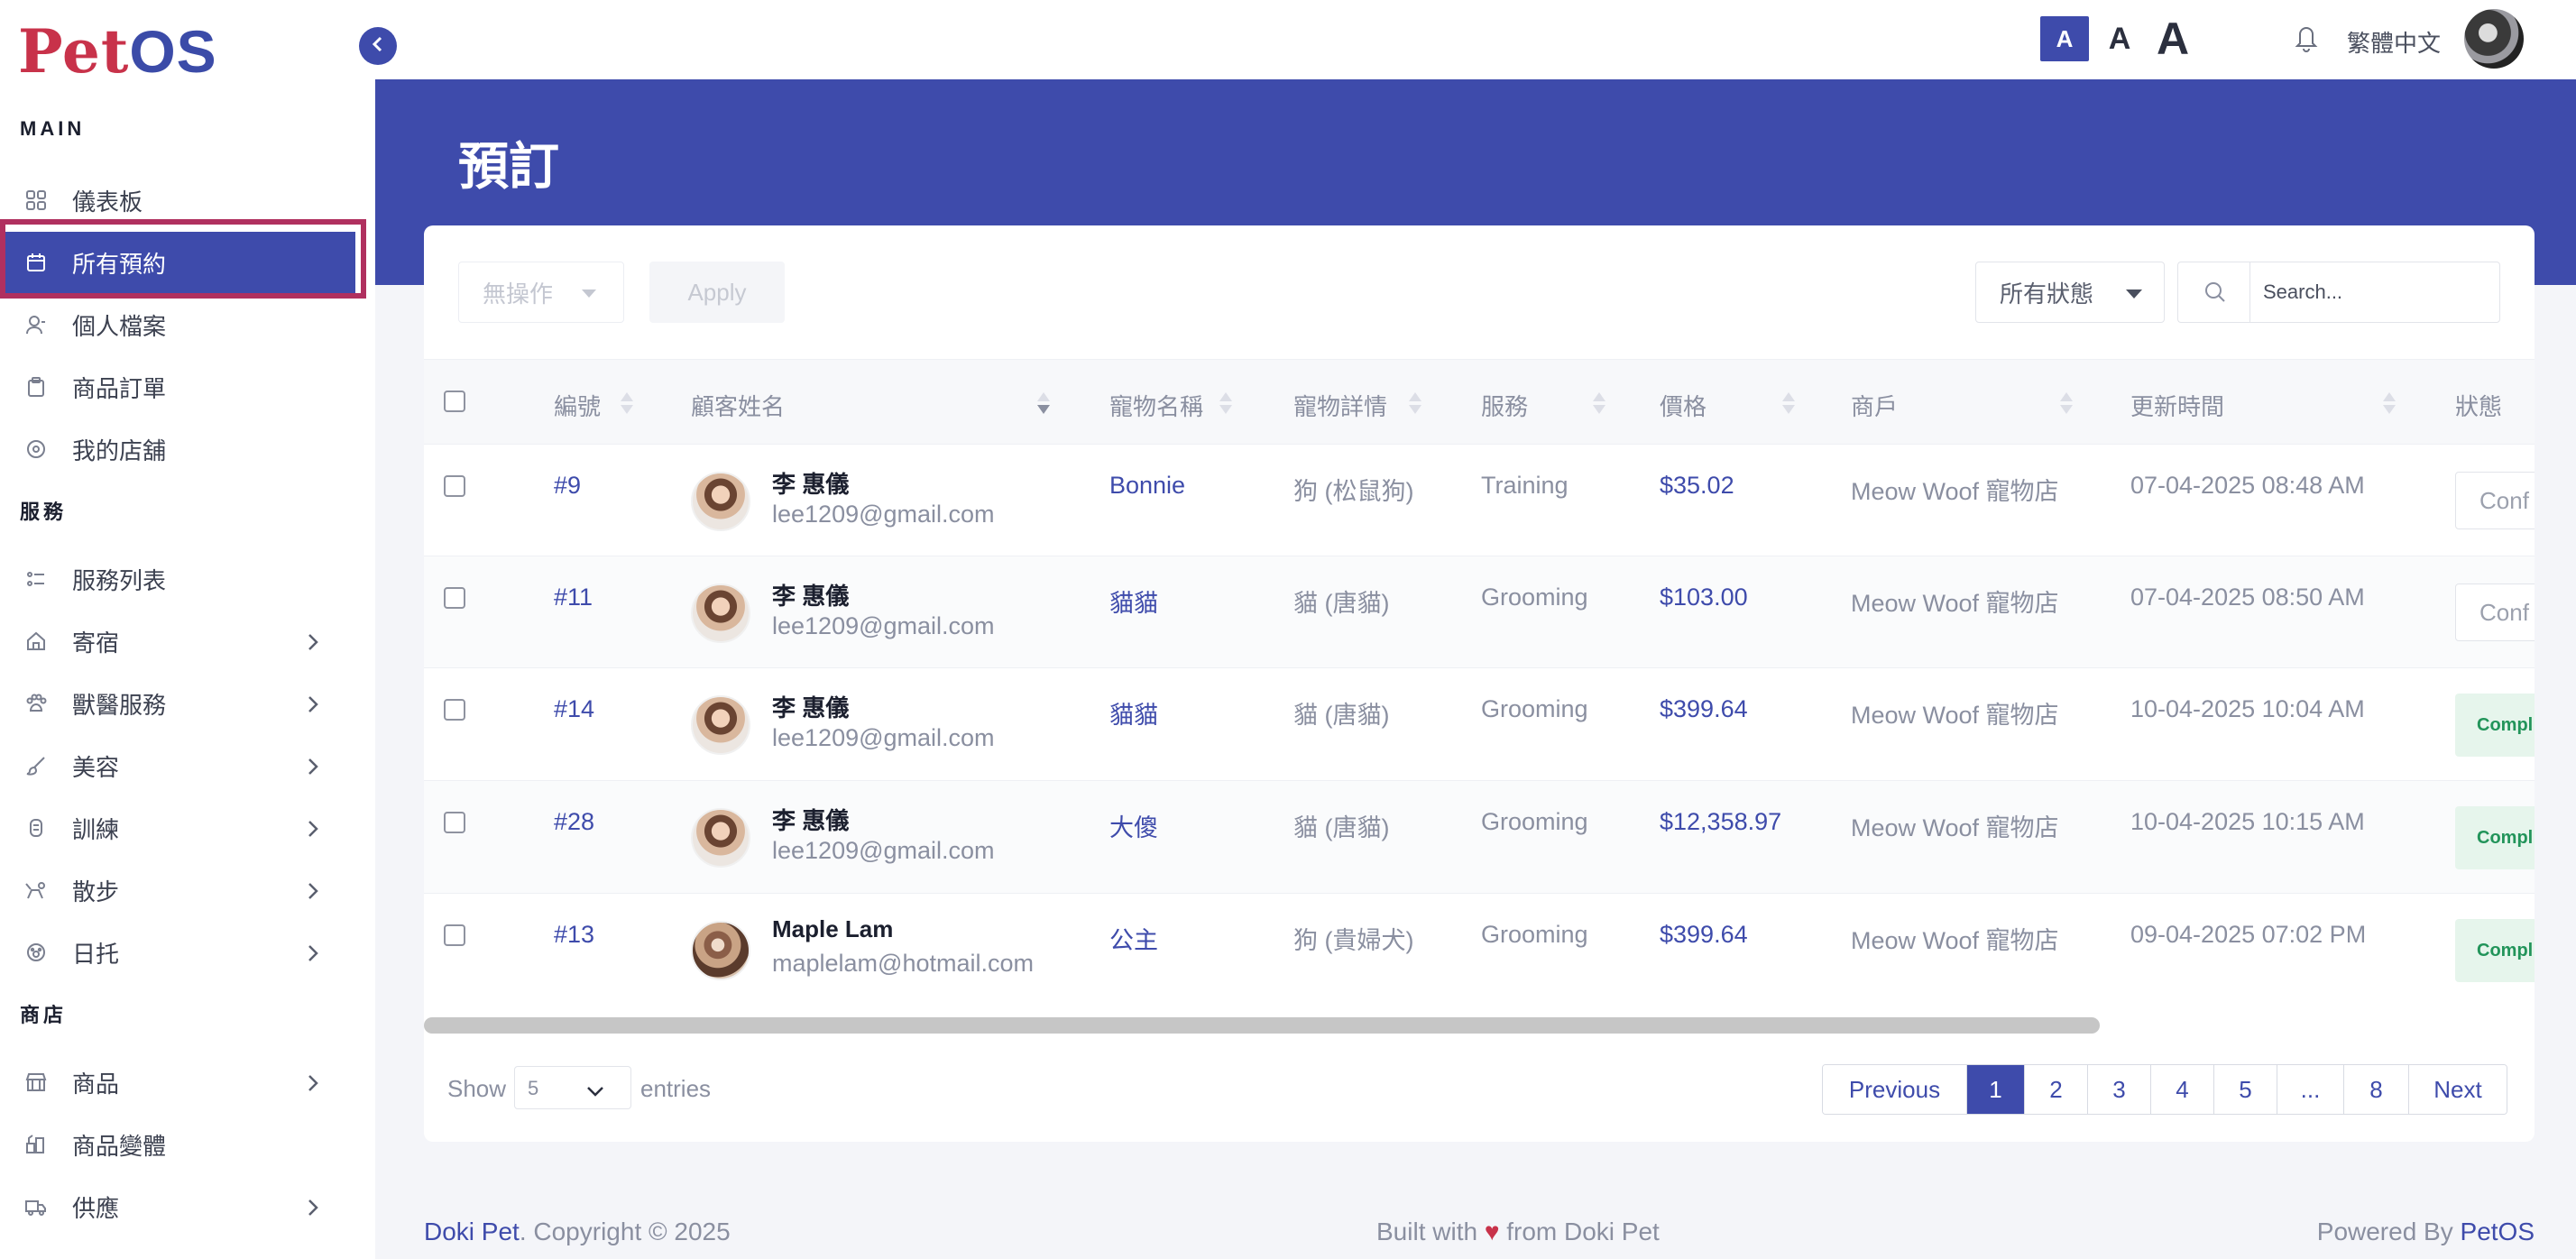 The image size is (2576, 1259). What do you see at coordinates (720, 725) in the screenshot?
I see `customer-avatar` at bounding box center [720, 725].